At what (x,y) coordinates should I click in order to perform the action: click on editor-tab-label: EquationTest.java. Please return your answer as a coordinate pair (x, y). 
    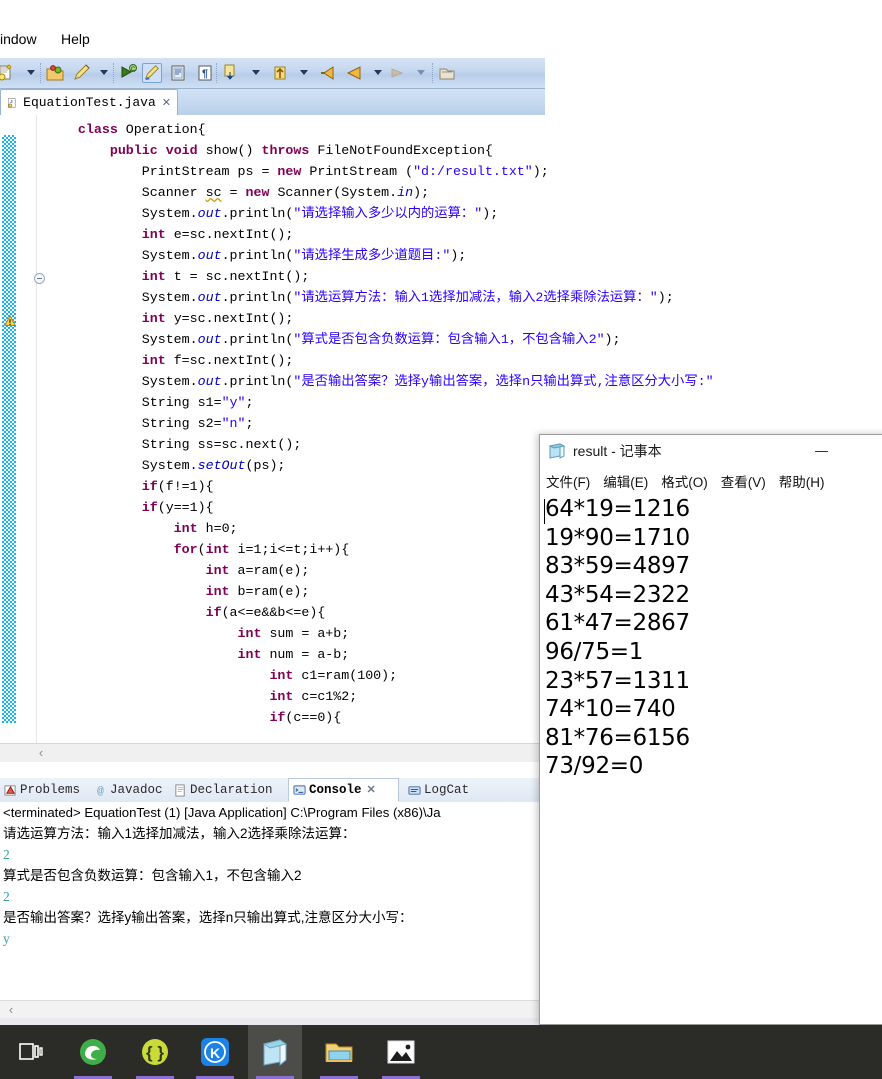
    Looking at the image, I should click on (89, 102).